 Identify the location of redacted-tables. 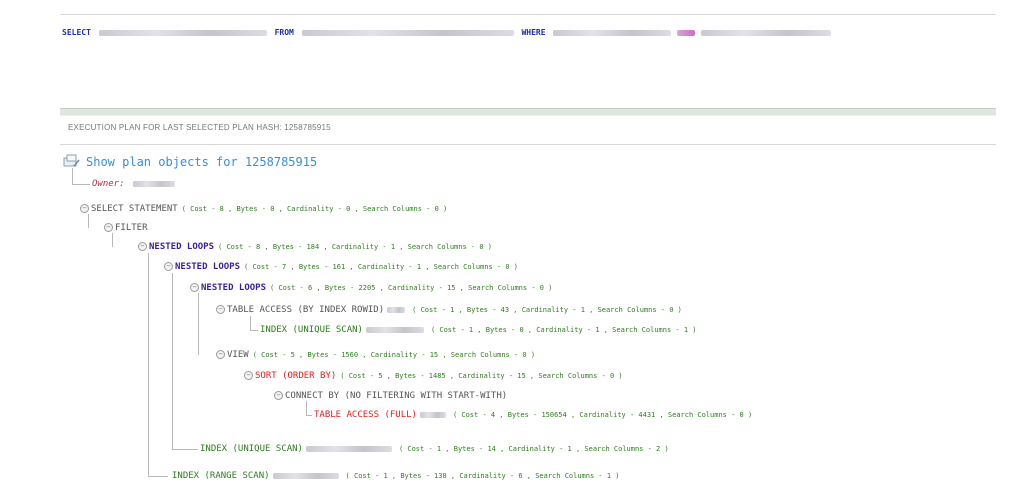
(407, 32).